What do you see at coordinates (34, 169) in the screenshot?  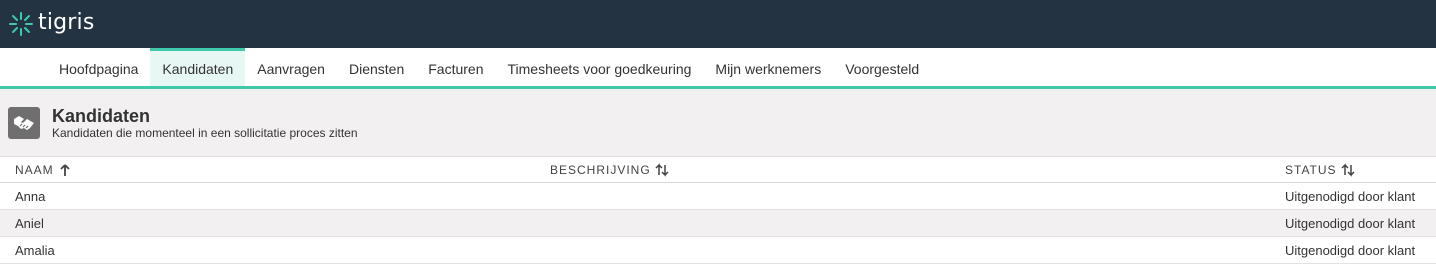 I see `column-label-naam: NAAM` at bounding box center [34, 169].